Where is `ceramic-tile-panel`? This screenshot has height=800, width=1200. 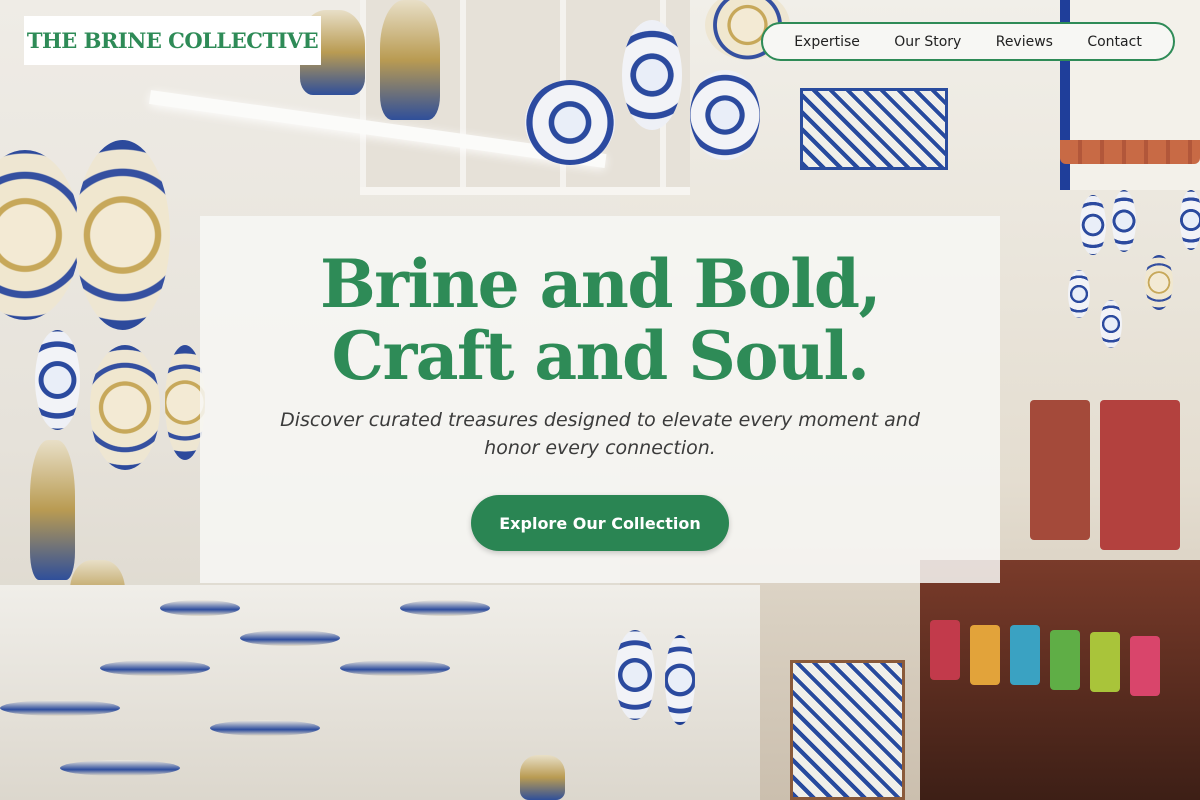 ceramic-tile-panel is located at coordinates (847, 730).